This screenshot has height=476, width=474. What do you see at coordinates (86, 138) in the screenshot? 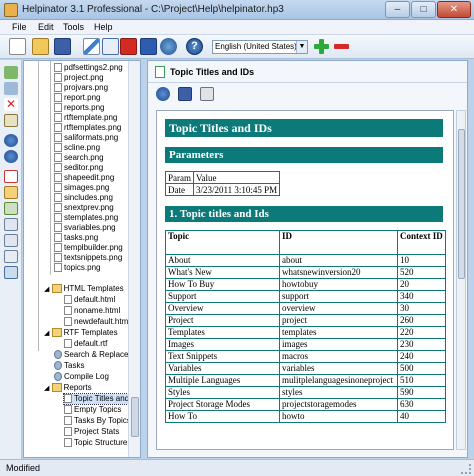
I see `tree-item: saliformats.png` at bounding box center [86, 138].